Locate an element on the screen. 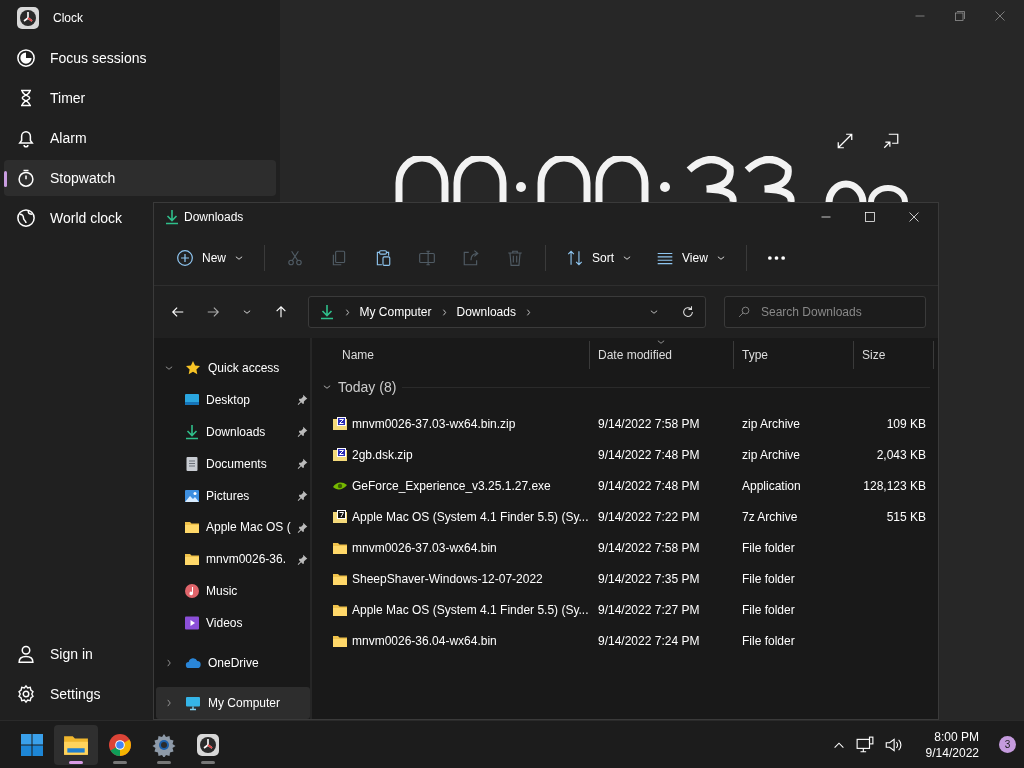 This screenshot has width=1024, height=768. file-name: mnvm0026-37.03-wx64.bin is located at coordinates (407, 547).